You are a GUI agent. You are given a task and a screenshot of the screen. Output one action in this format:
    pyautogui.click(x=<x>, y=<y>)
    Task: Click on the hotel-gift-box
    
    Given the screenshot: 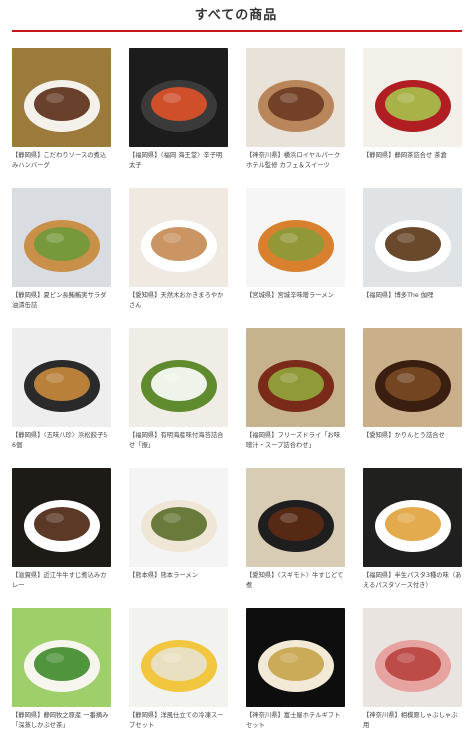 What is the action you would take?
    pyautogui.click(x=295, y=657)
    